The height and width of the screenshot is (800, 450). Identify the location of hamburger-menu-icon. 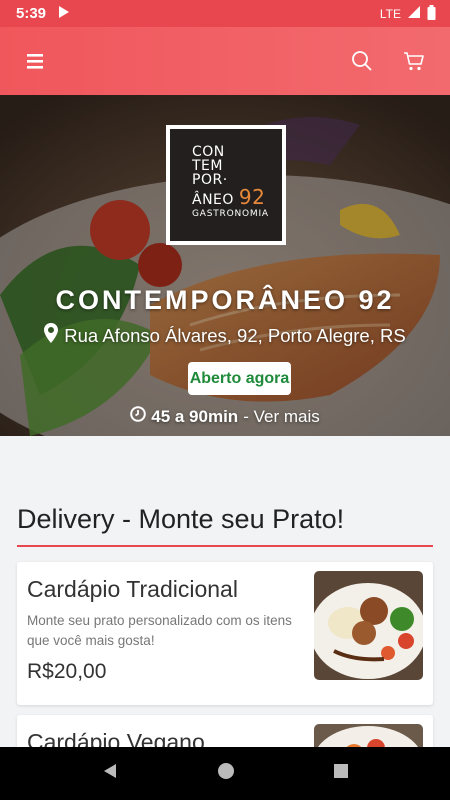
(36, 61).